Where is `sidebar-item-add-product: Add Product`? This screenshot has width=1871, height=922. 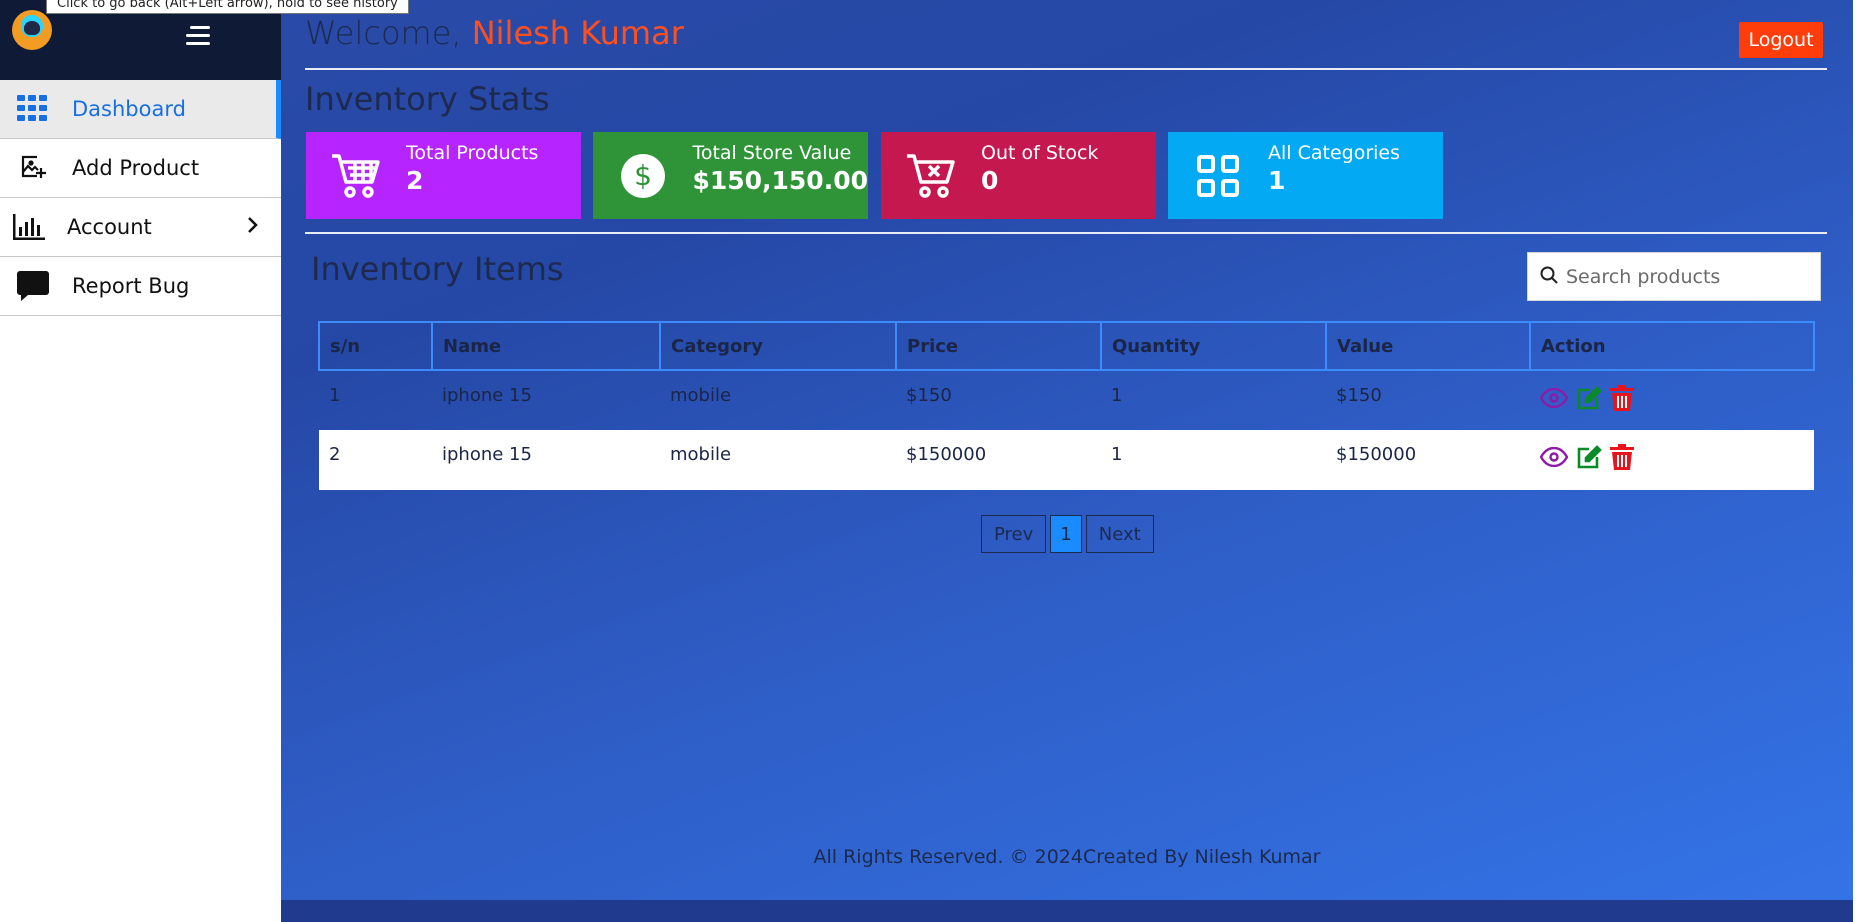 sidebar-item-add-product: Add Product is located at coordinates (140, 168).